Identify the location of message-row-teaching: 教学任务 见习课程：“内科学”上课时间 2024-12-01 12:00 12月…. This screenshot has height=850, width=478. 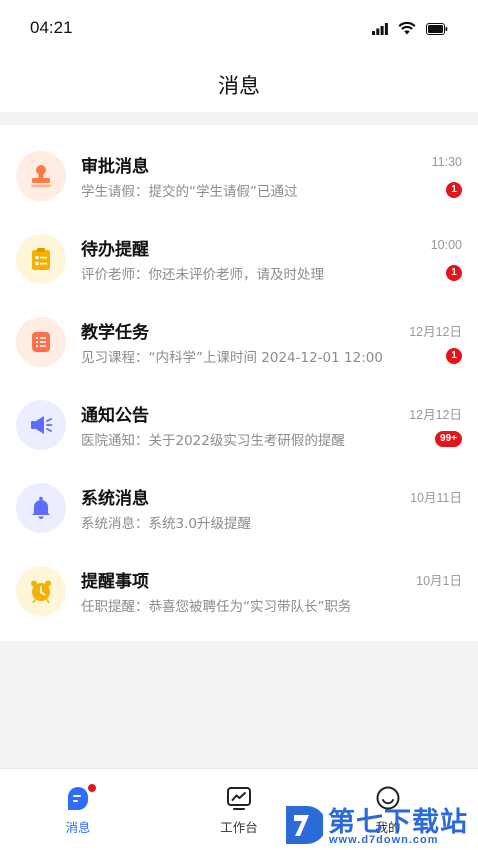
(239, 341).